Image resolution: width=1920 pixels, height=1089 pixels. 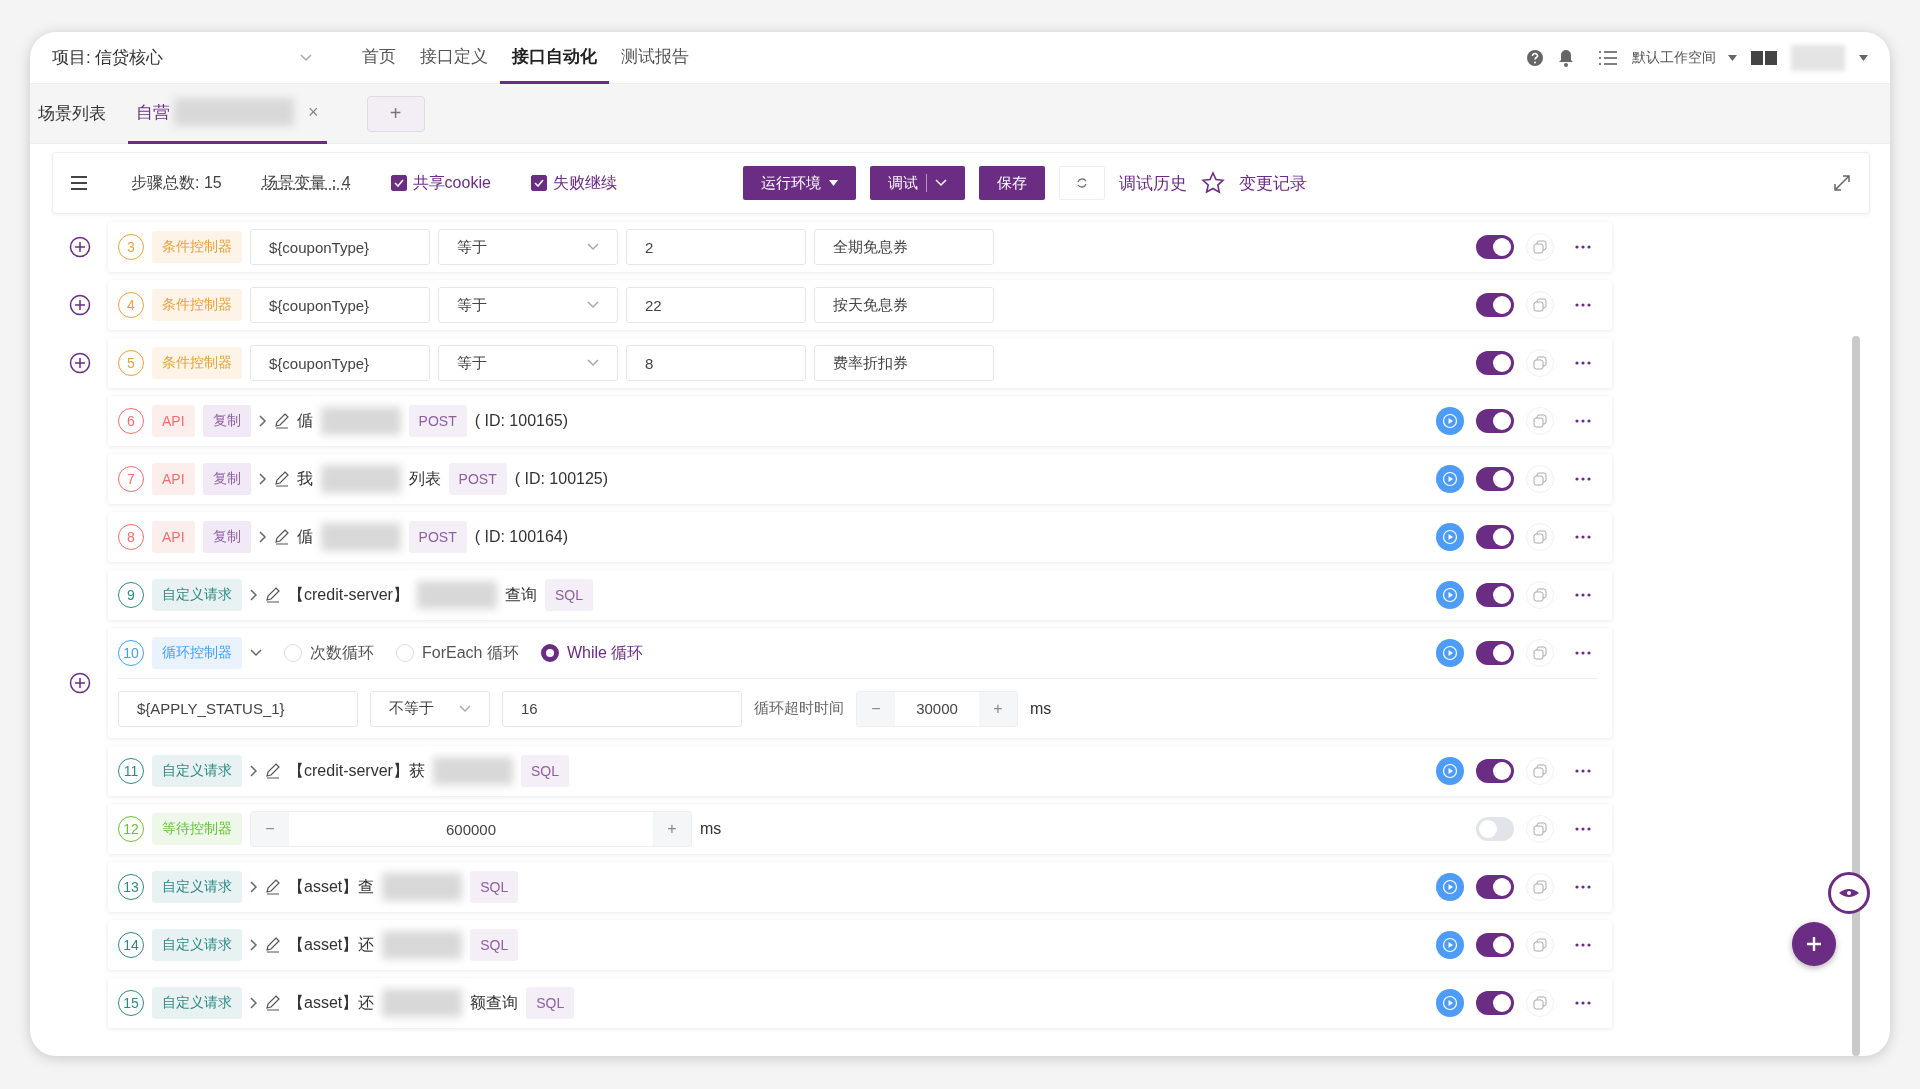 I want to click on stepper-value: 600000, so click(x=471, y=829).